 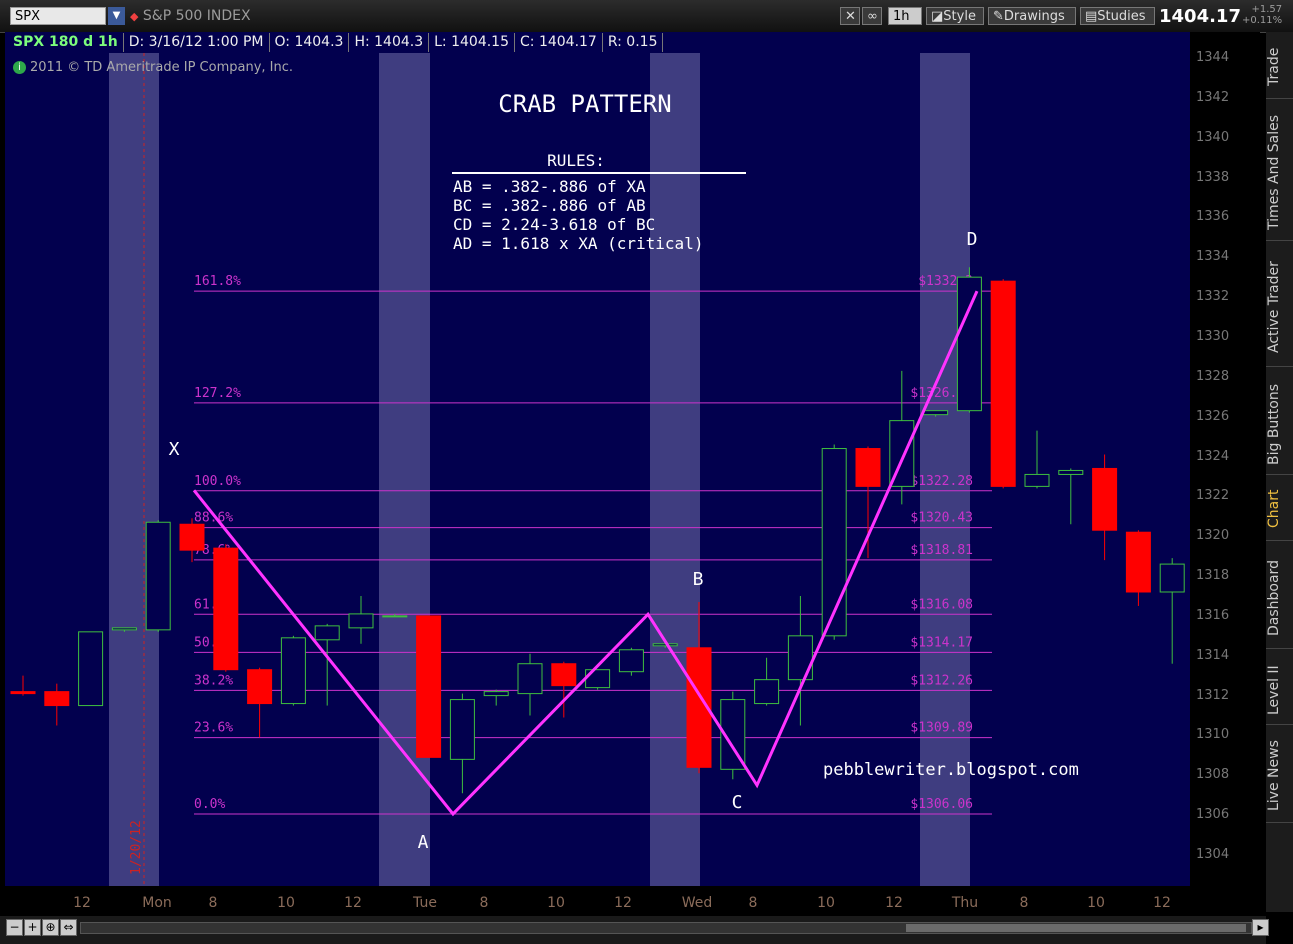 I want to click on drawings-label: Drawings, so click(x=1034, y=16).